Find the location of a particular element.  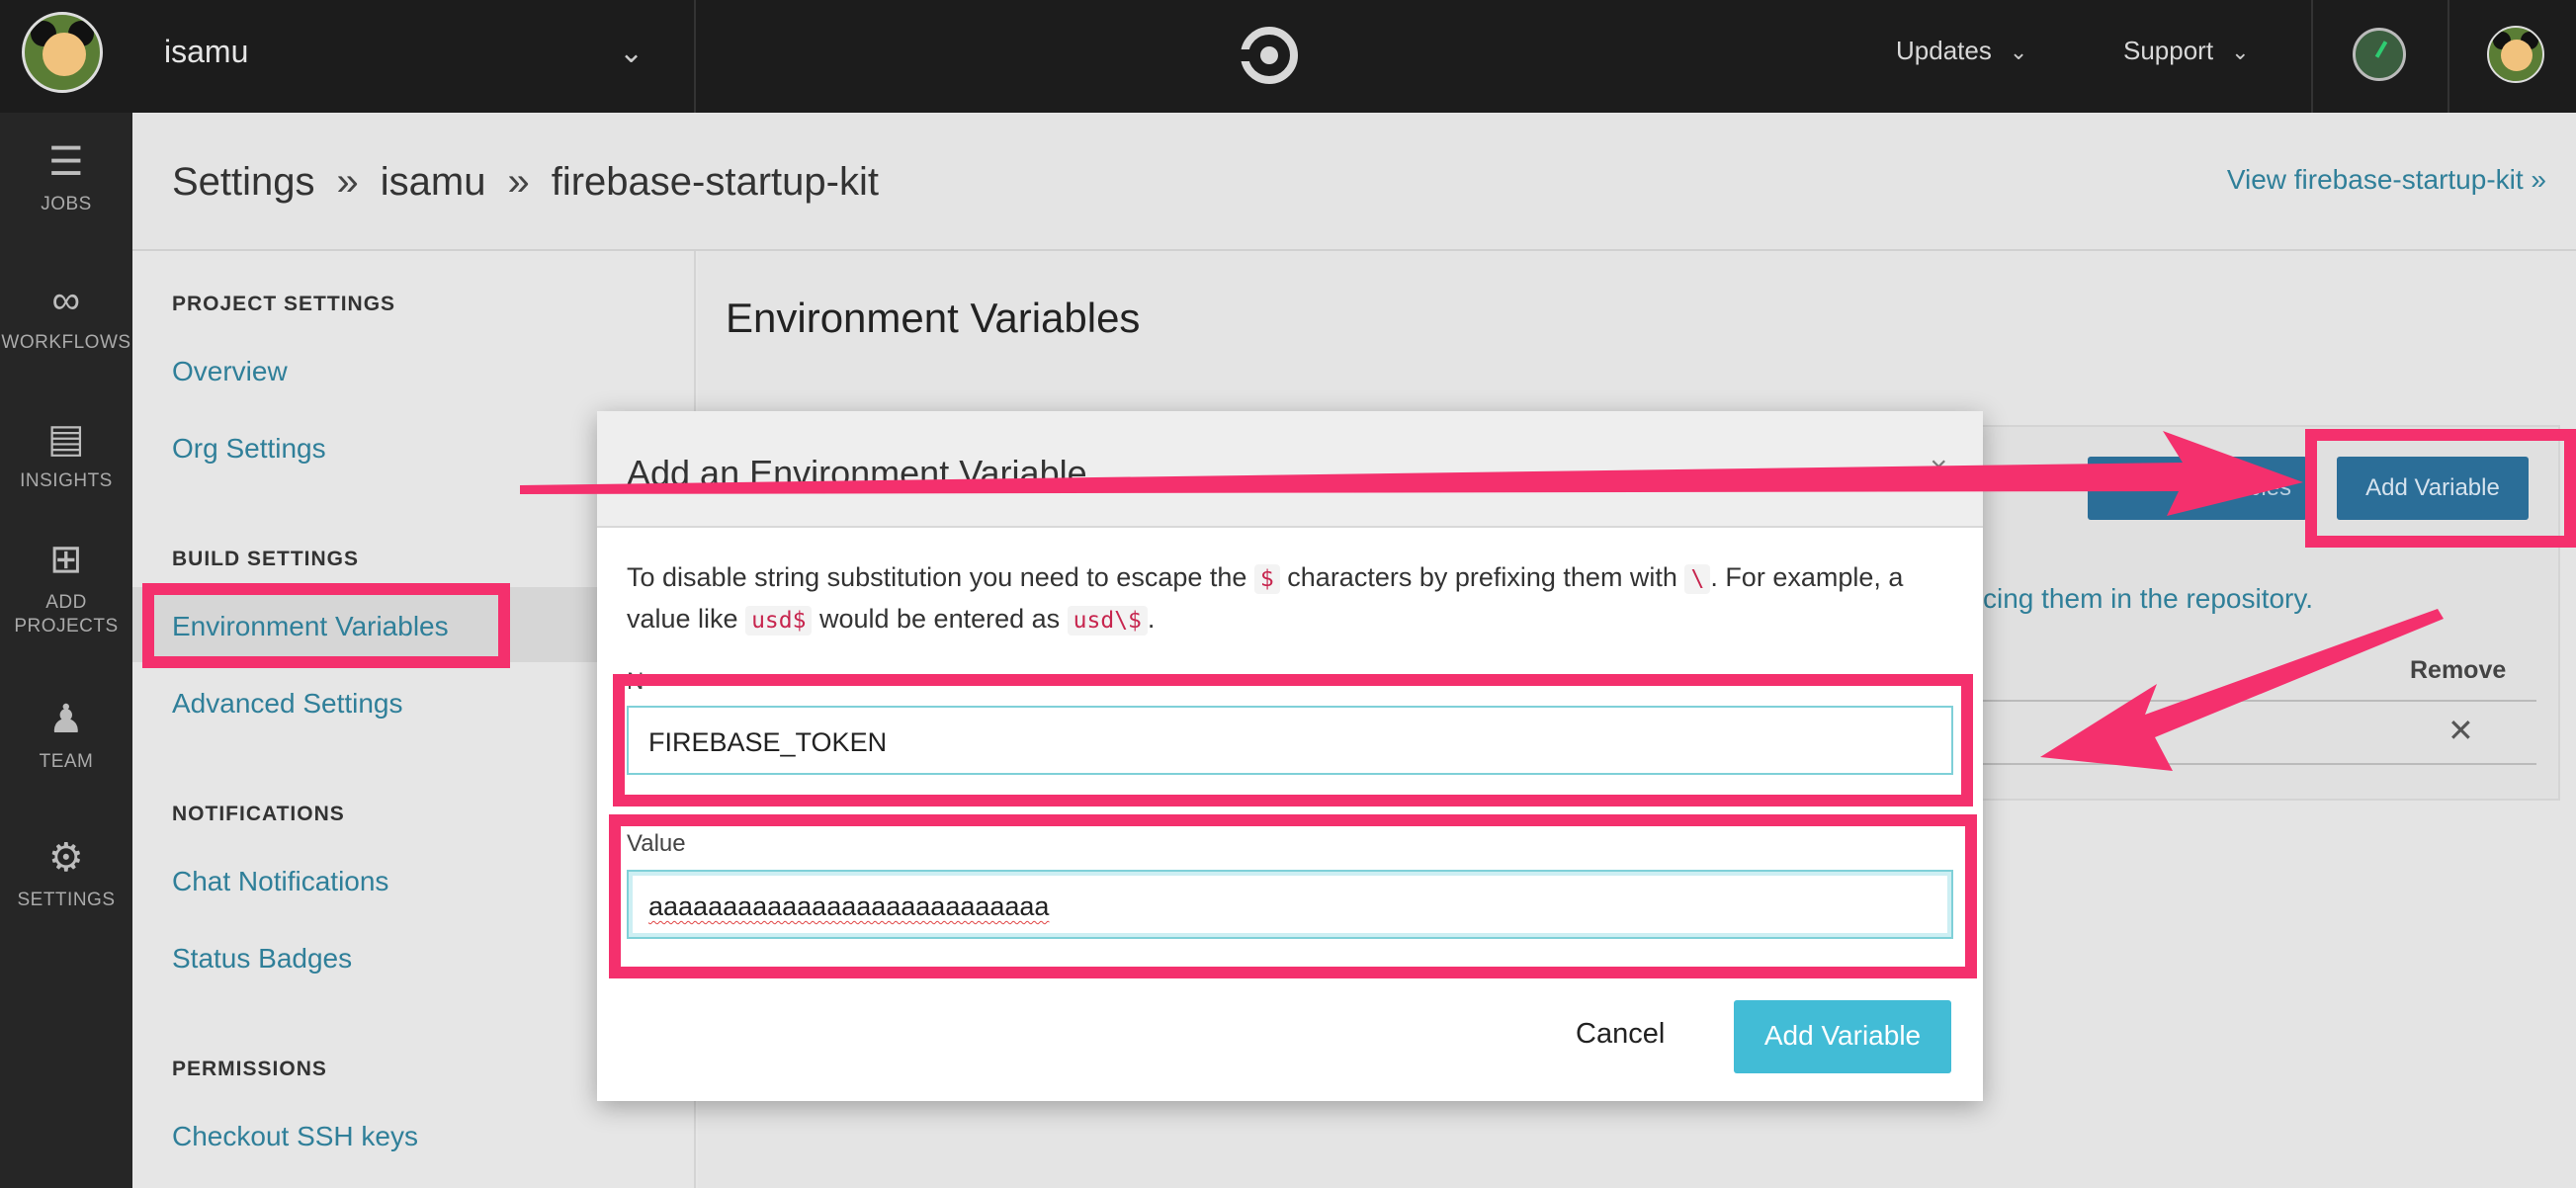

notifications-heading: NOTIFICATIONS is located at coordinates (258, 814).